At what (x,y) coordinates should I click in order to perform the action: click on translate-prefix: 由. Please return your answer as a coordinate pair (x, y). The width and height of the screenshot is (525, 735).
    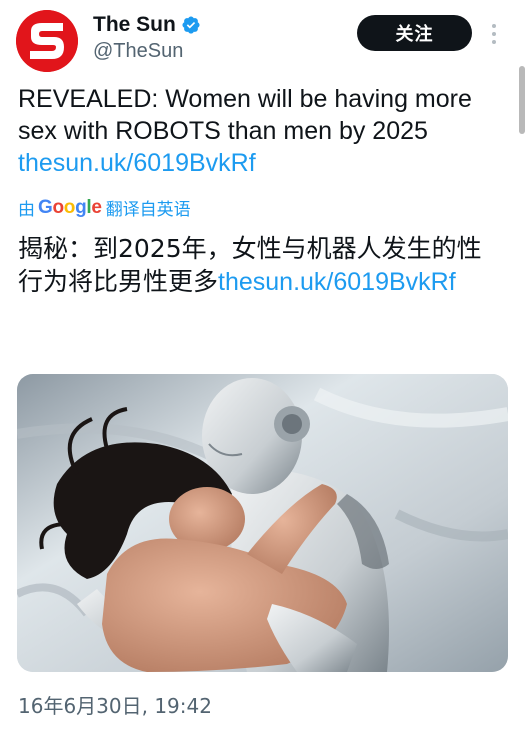
    Looking at the image, I should click on (26, 210).